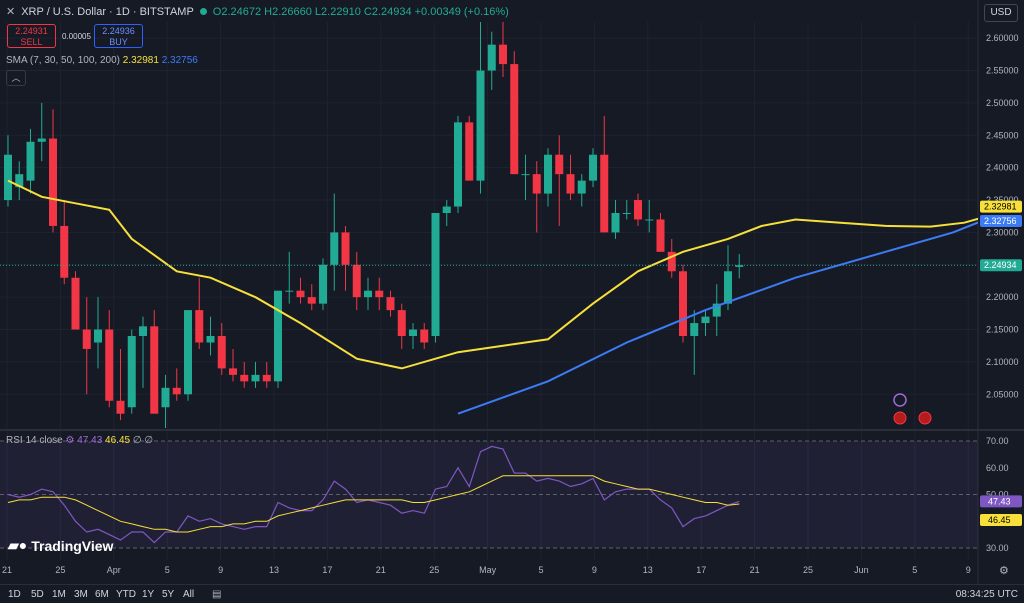  What do you see at coordinates (999, 501) in the screenshot?
I see `rsi-badge: 47.43` at bounding box center [999, 501].